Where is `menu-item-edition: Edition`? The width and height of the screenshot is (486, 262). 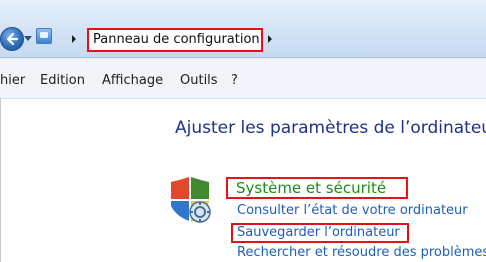
menu-item-edition: Edition is located at coordinates (62, 81).